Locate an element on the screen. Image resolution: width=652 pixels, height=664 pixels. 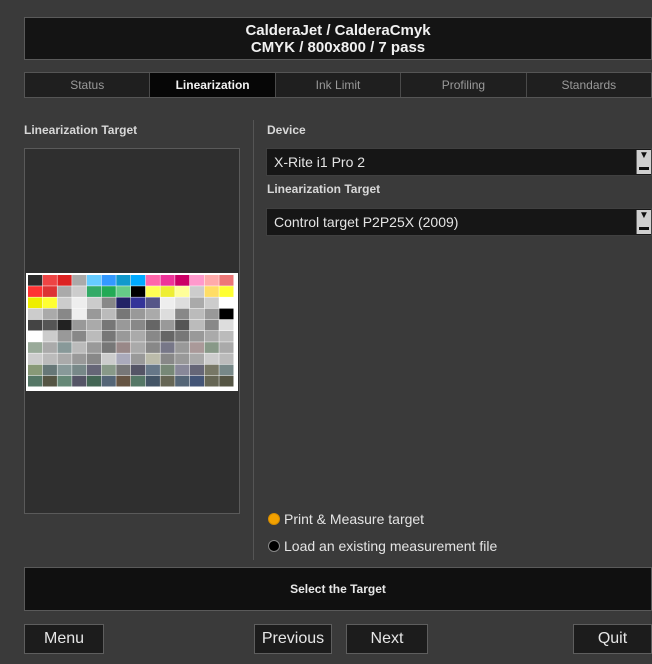
tab-status: Status is located at coordinates (88, 85).